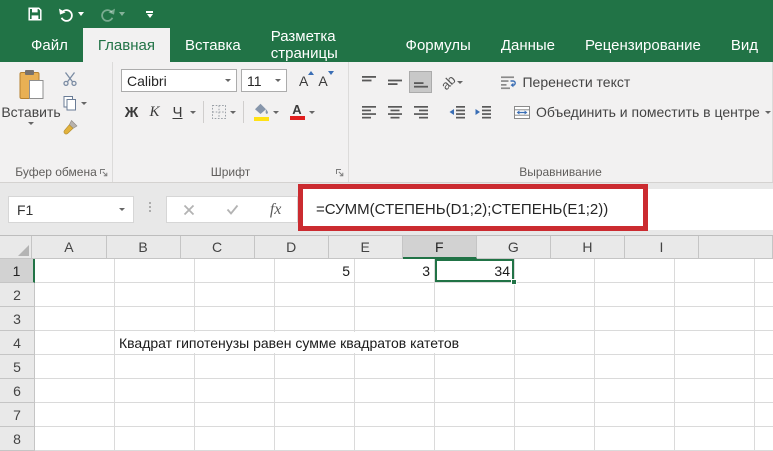 This screenshot has height=451, width=773. Describe the element at coordinates (35, 14) in the screenshot. I see `save-button` at that location.